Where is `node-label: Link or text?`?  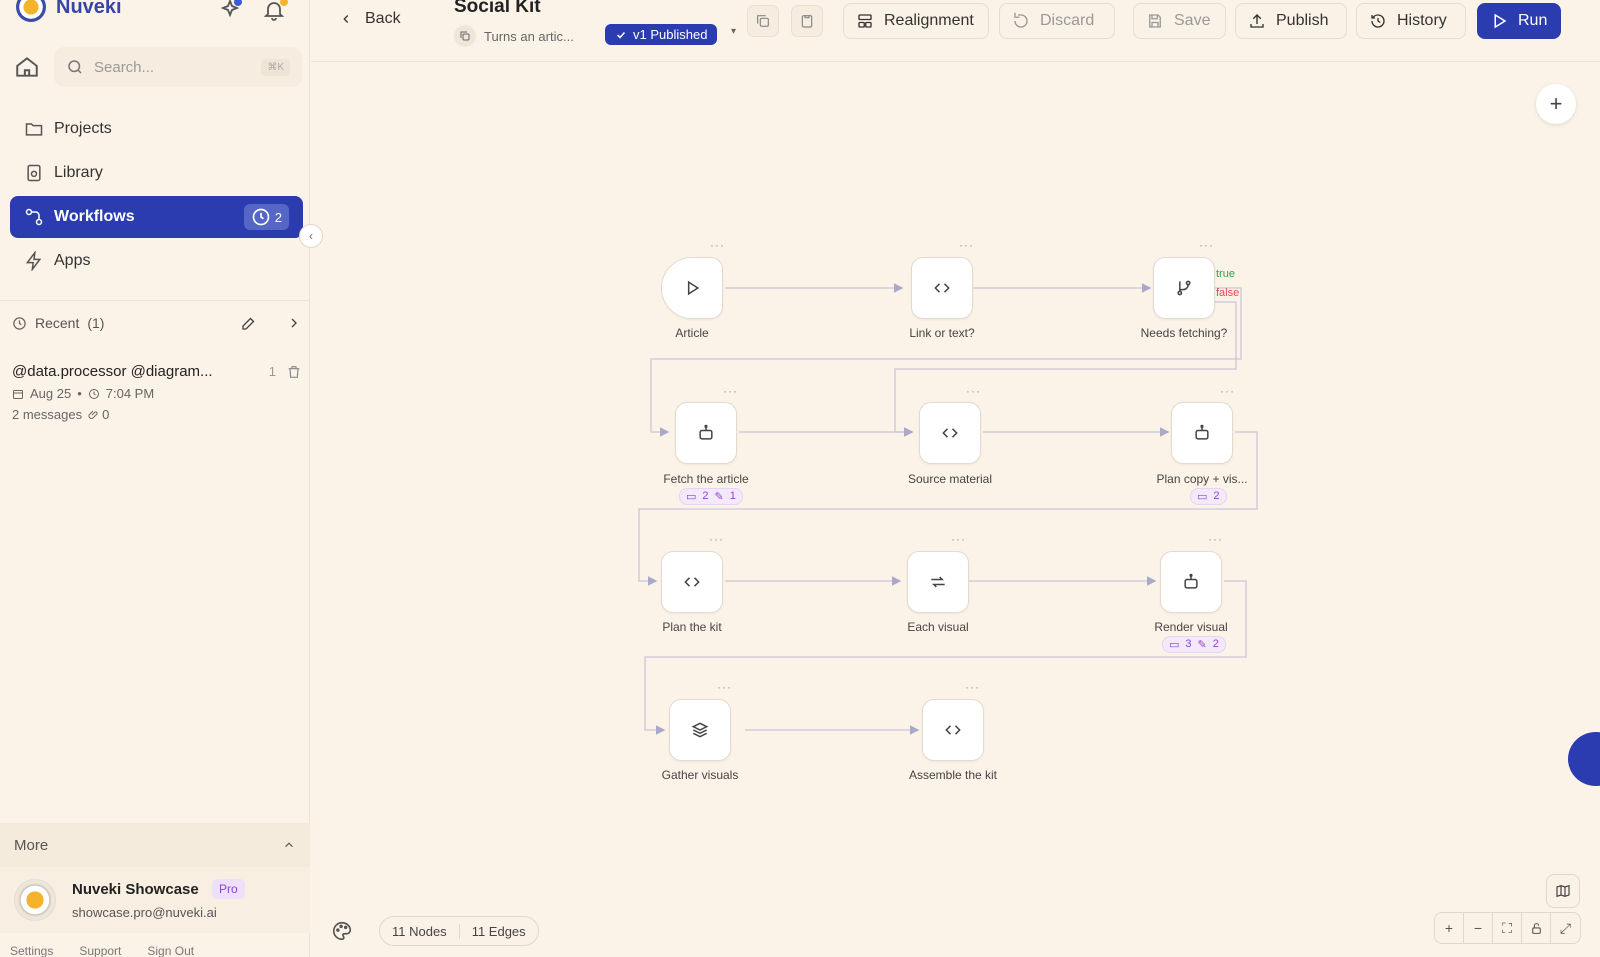
node-label: Link or text? is located at coordinates (942, 333).